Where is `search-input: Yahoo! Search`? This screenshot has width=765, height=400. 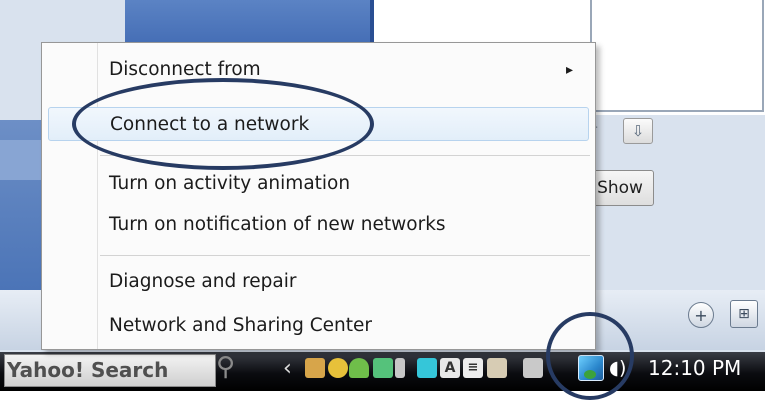 search-input: Yahoo! Search is located at coordinates (110, 370).